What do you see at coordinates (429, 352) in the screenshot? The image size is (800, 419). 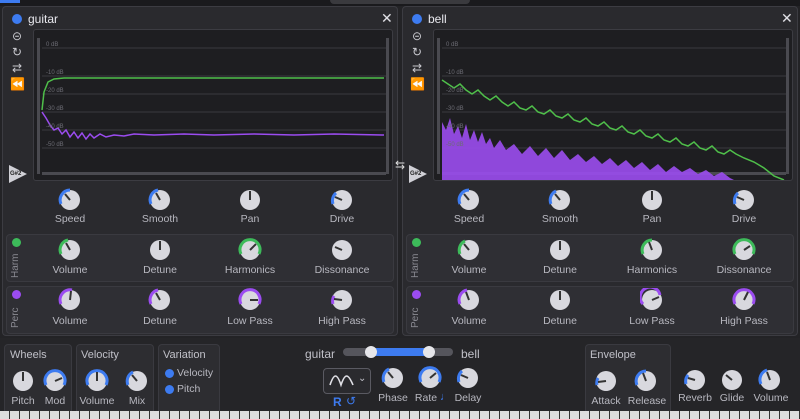 I see `morph-handle-right` at bounding box center [429, 352].